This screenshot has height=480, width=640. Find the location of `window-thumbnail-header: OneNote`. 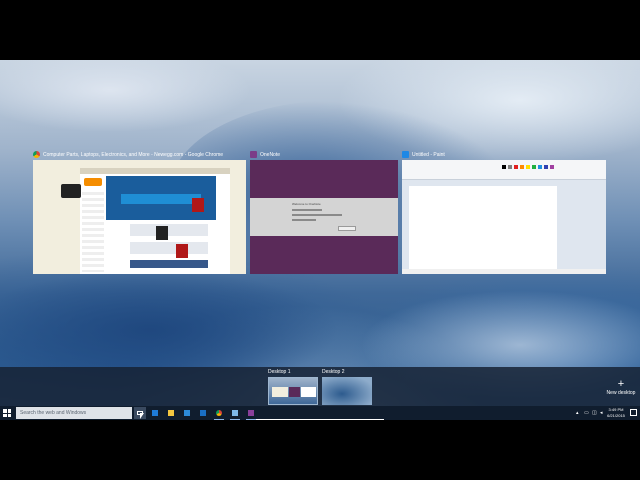

window-thumbnail-header: OneNote is located at coordinates (265, 154).